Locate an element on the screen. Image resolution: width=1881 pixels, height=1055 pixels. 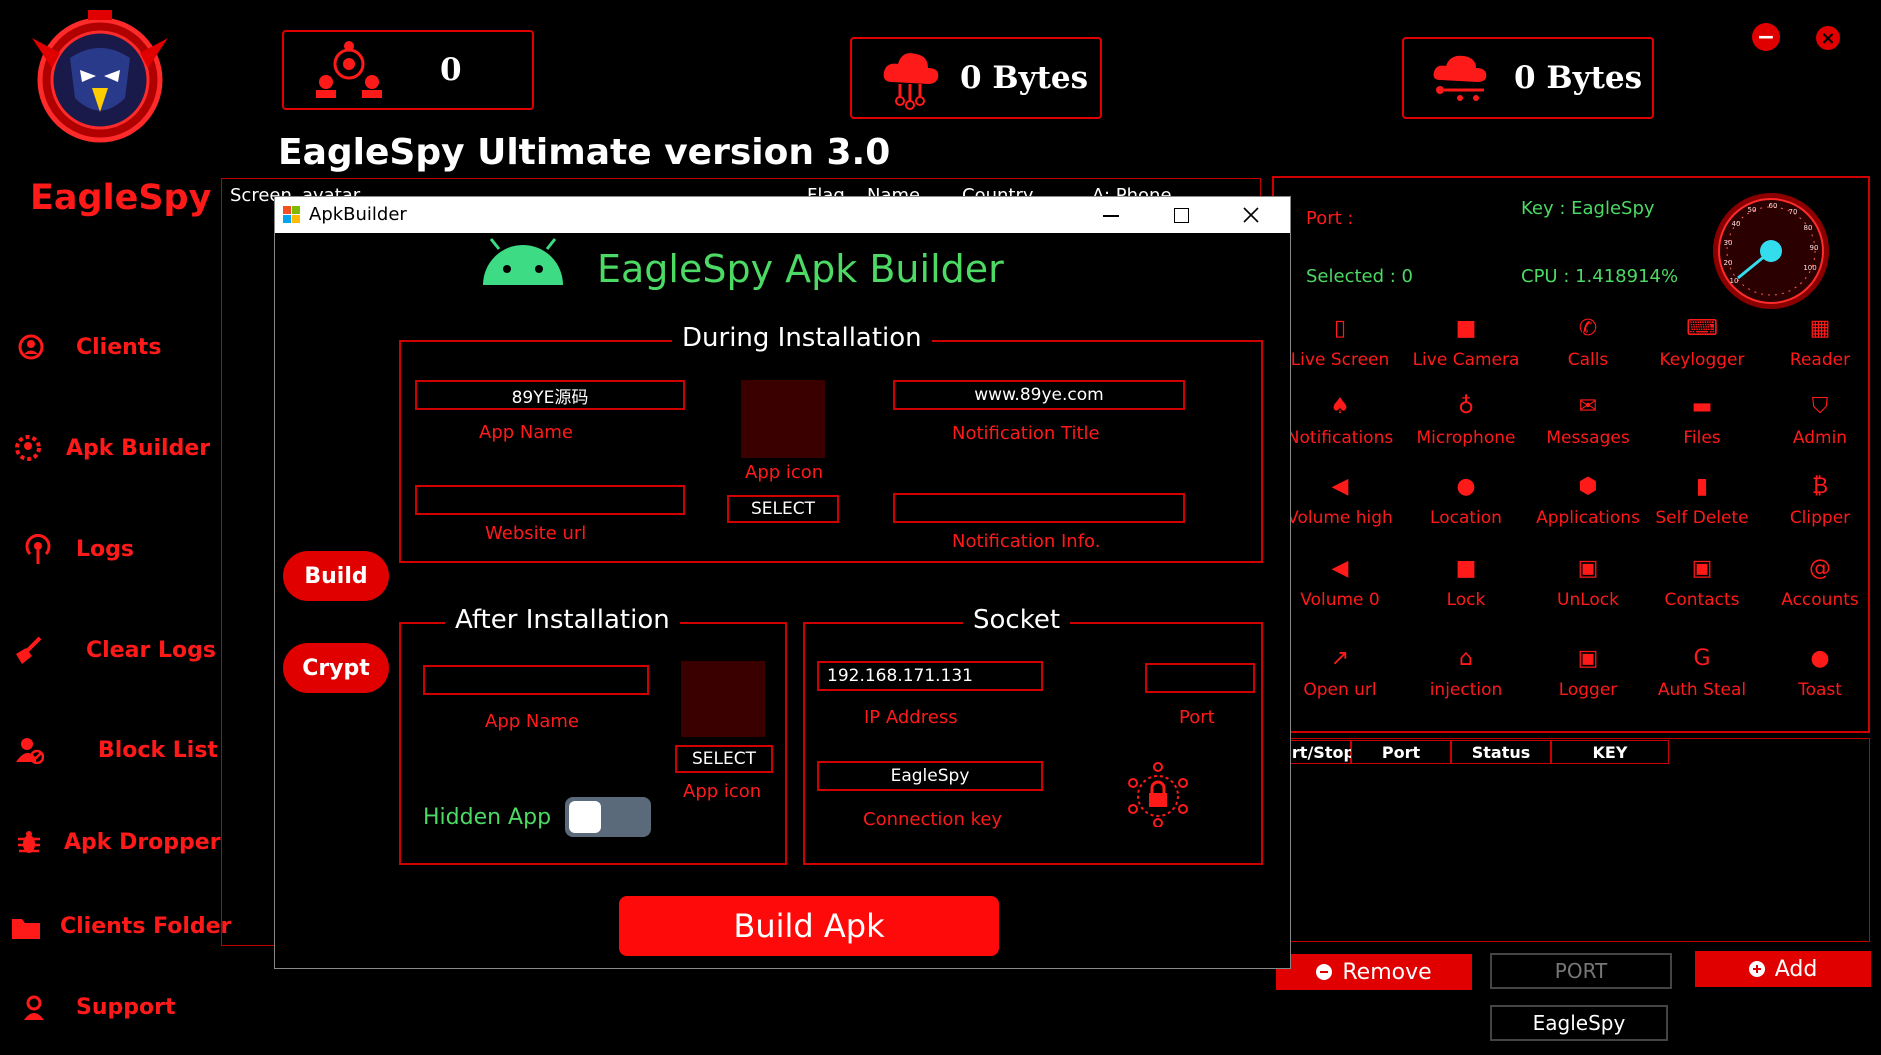
minimize-icon: − is located at coordinates (1766, 37).